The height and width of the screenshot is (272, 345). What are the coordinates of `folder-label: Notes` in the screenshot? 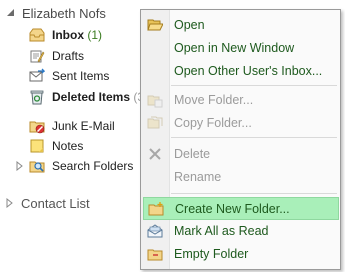 It's located at (68, 146).